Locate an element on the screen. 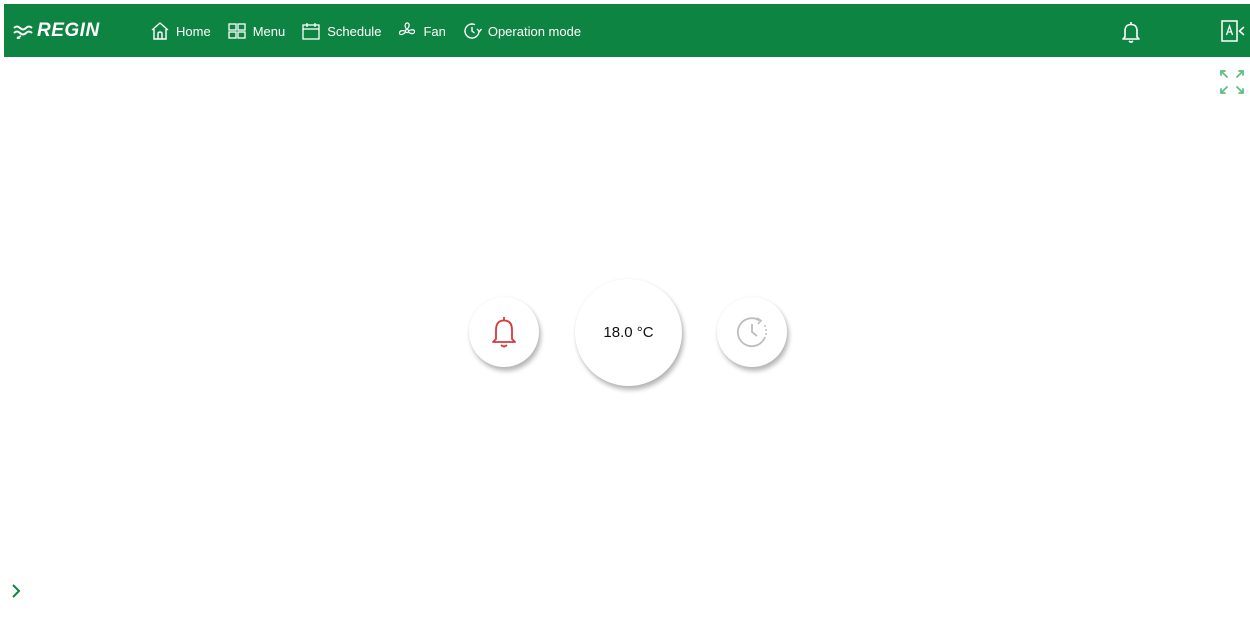  nav-schedule: Schedule is located at coordinates (341, 31).